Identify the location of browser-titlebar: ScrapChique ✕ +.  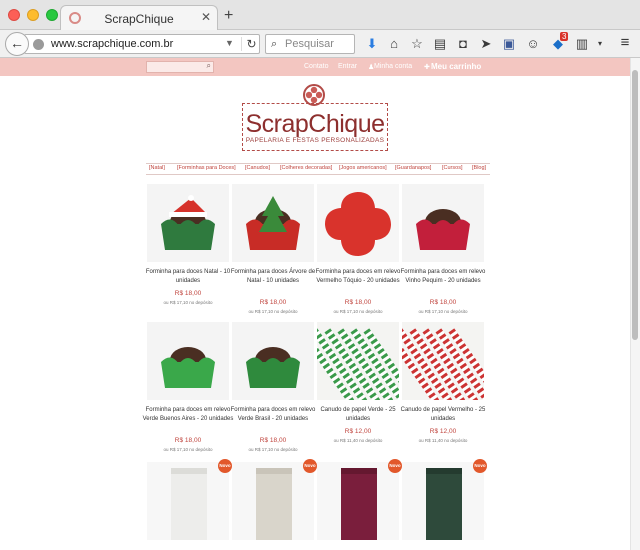
(320, 15).